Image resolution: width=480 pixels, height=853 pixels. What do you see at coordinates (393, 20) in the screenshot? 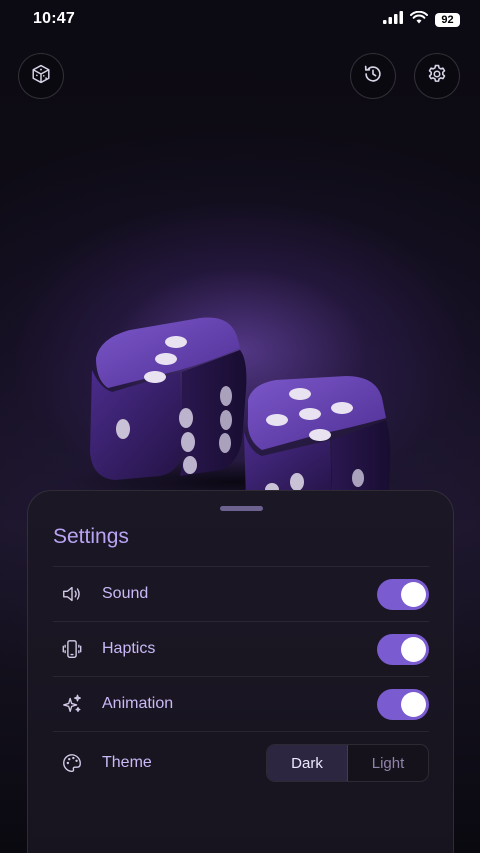
I see `signal-icon` at bounding box center [393, 20].